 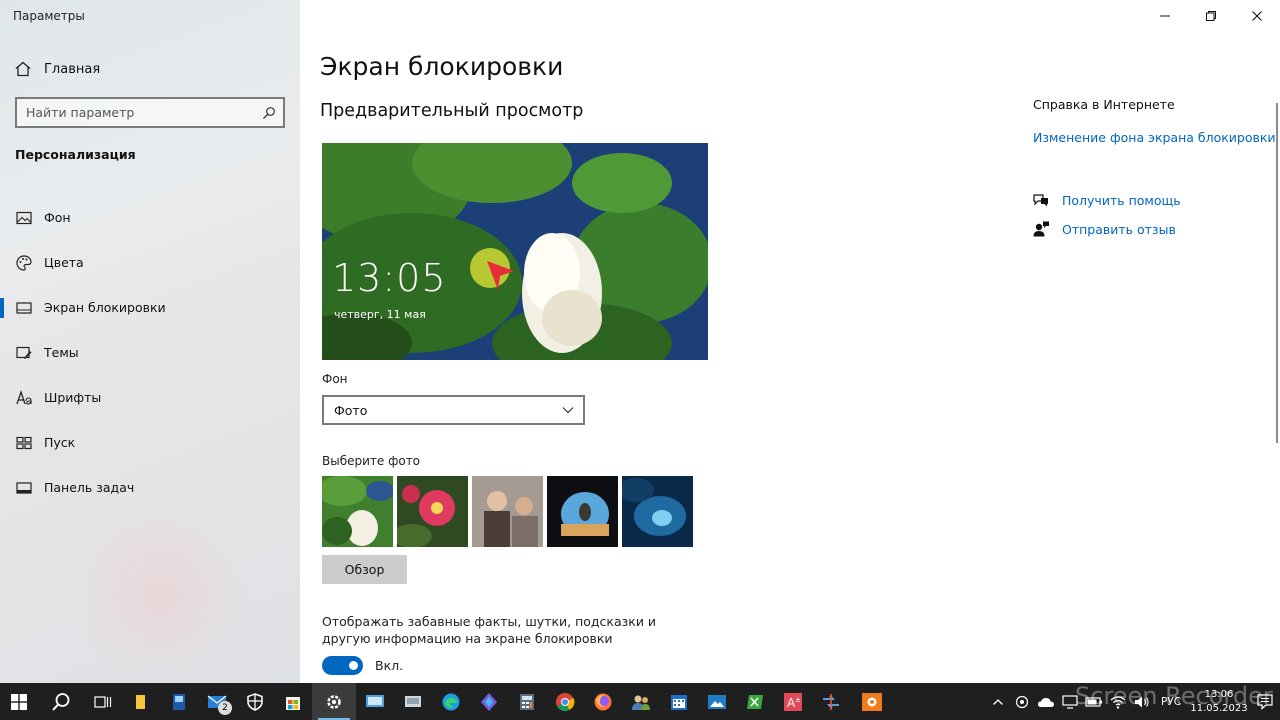 I want to click on battery-icon, so click(x=1093, y=701).